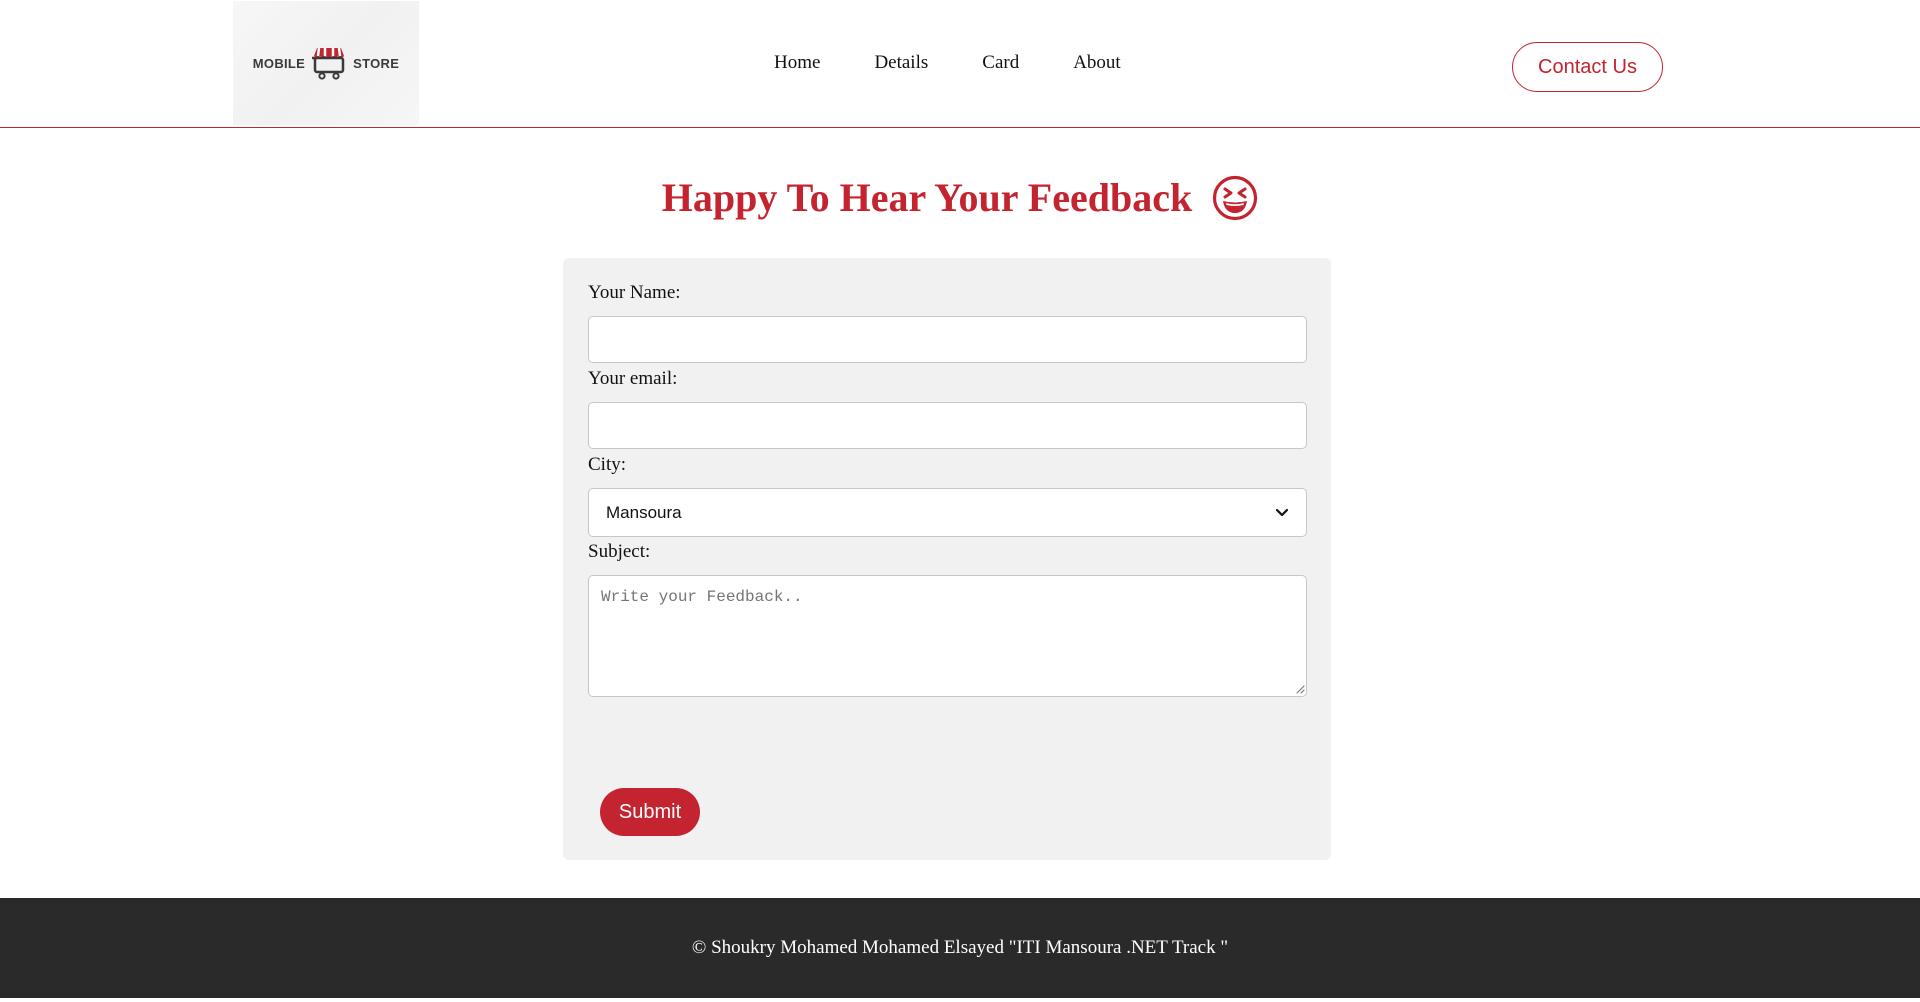 This screenshot has width=1920, height=1002. What do you see at coordinates (947, 425) in the screenshot?
I see `email-input` at bounding box center [947, 425].